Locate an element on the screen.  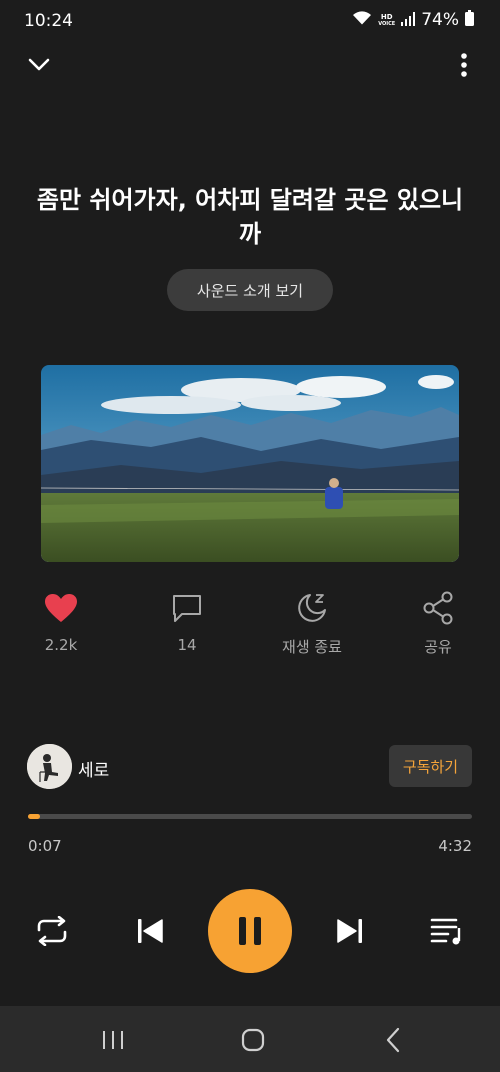
pause-button is located at coordinates (250, 931).